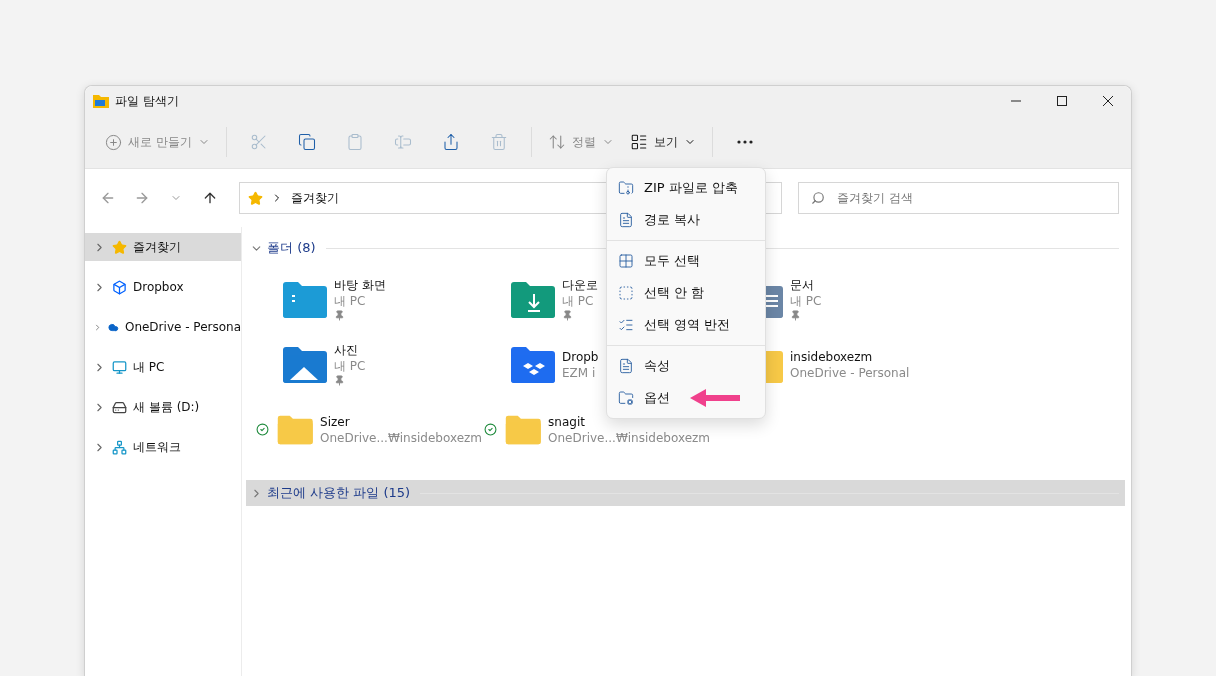 The height and width of the screenshot is (676, 1216). Describe the element at coordinates (657, 398) in the screenshot. I see `menu-label: 옵션` at that location.